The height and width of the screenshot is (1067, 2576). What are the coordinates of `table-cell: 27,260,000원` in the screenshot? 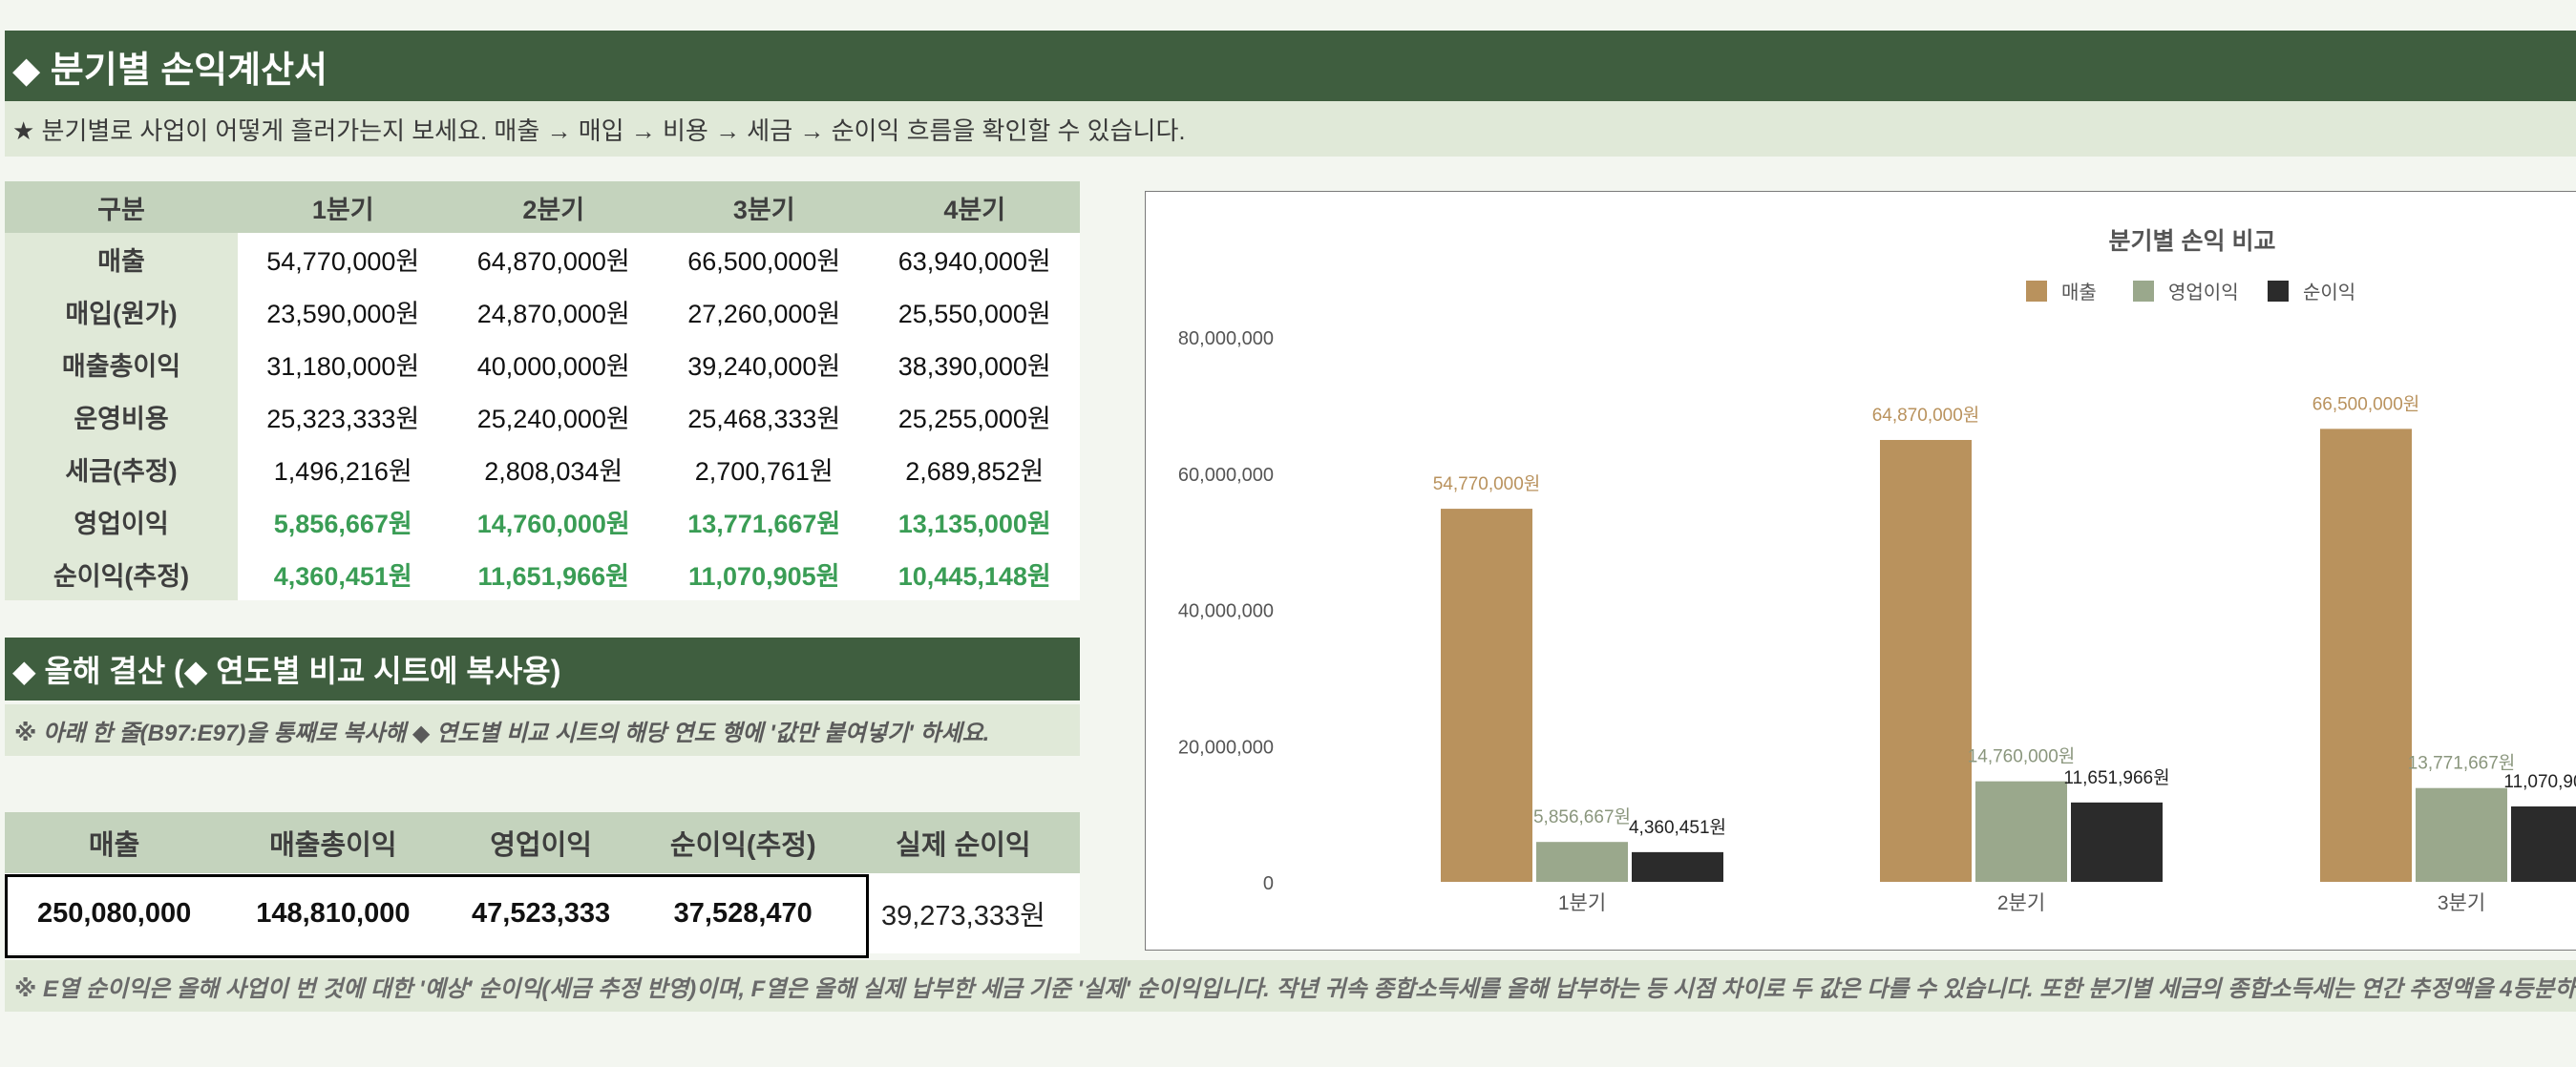 It's located at (764, 311).